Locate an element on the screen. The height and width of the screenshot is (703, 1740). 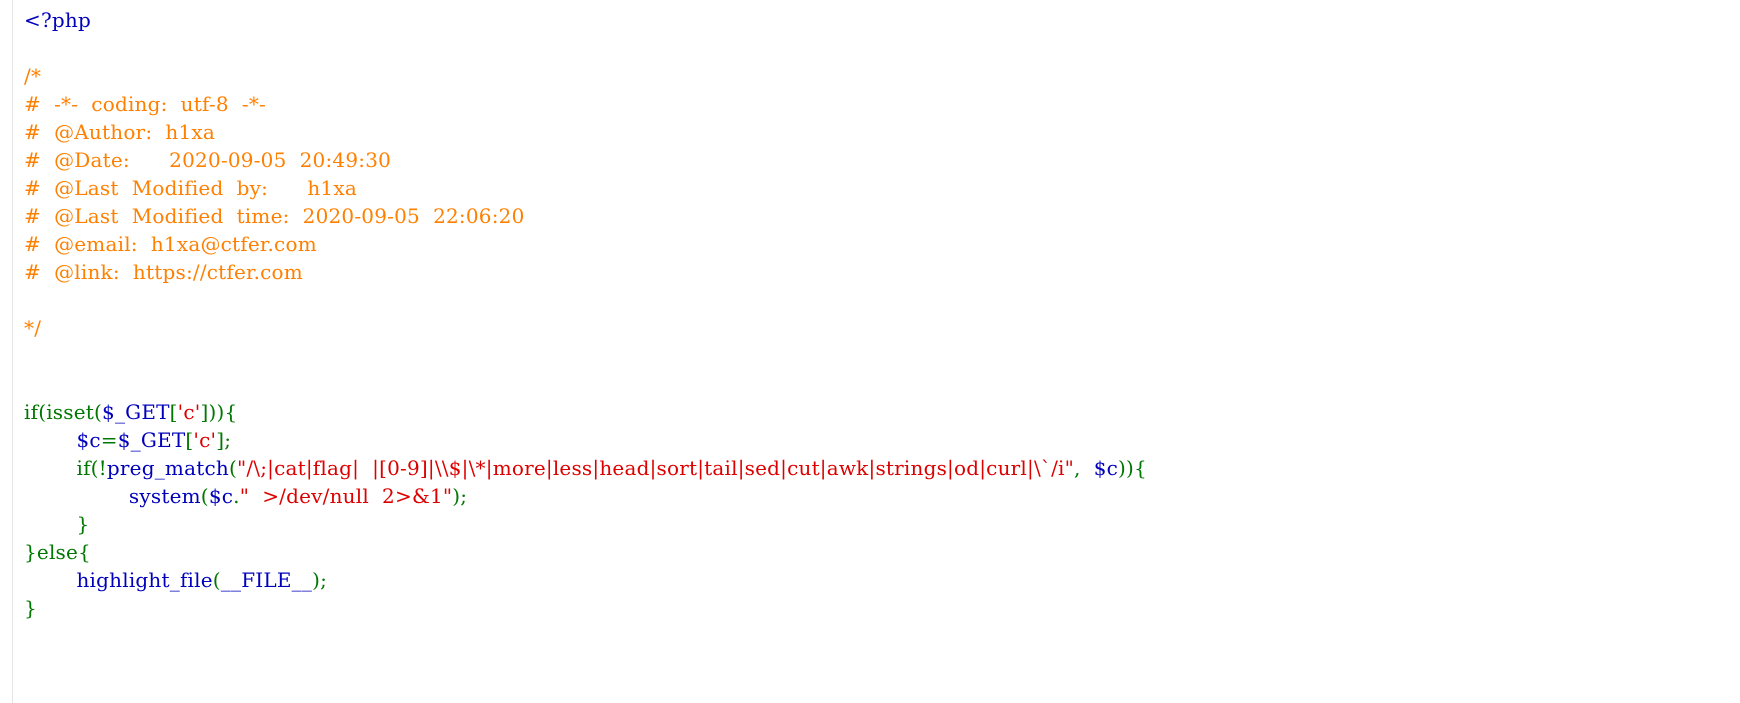
code-line-9: # @email: h1xa@ctfer.com is located at coordinates (585, 244).